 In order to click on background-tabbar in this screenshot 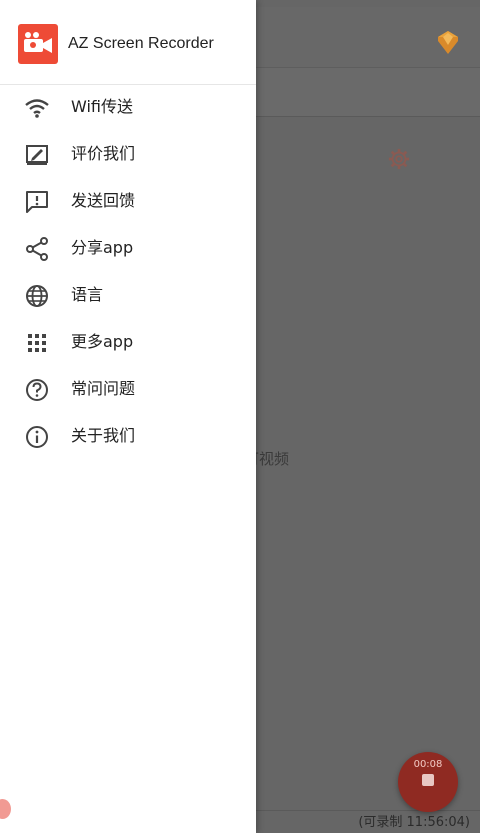, I will do `click(368, 119)`.